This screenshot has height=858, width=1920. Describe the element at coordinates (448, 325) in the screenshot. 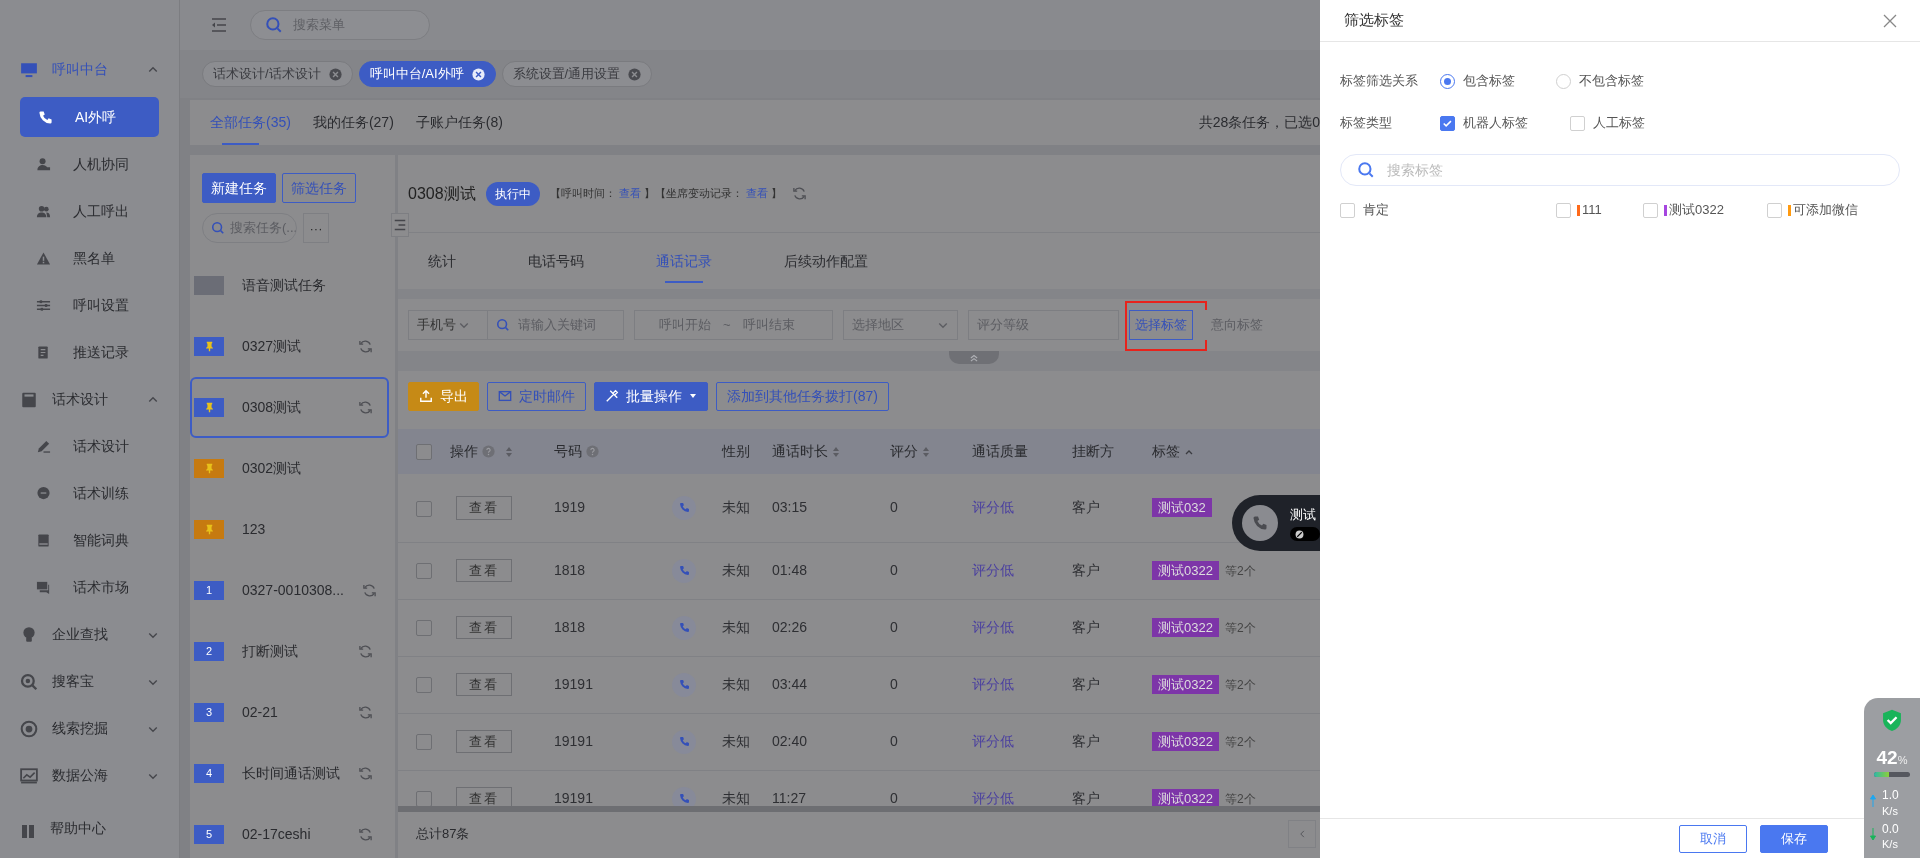

I see `phone-type-select: 手机号` at that location.